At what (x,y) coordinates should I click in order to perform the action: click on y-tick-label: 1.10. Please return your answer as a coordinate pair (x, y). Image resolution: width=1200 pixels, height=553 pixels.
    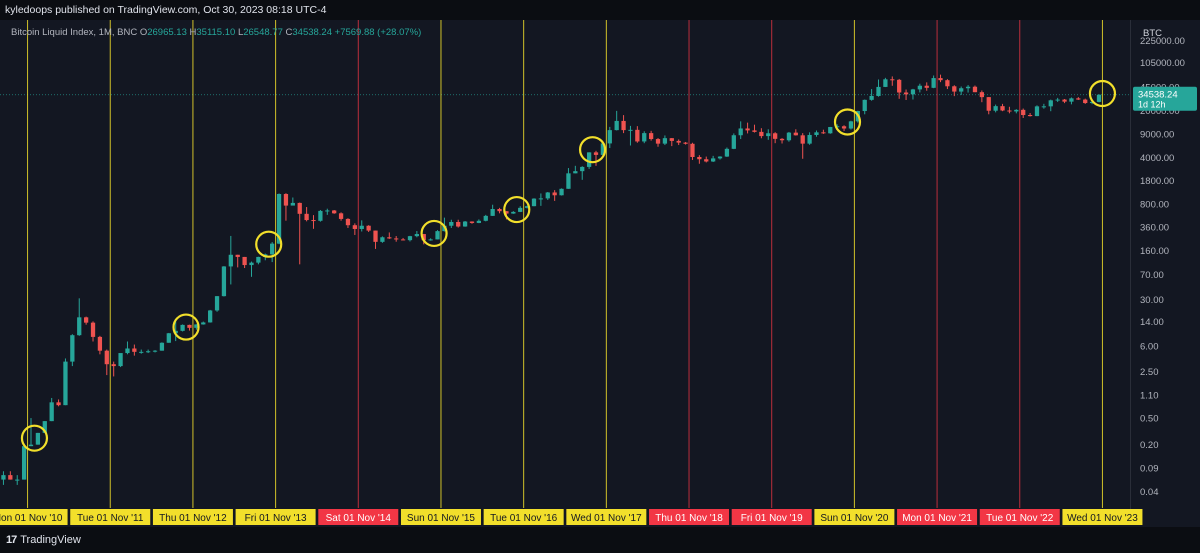
    Looking at the image, I should click on (1149, 396).